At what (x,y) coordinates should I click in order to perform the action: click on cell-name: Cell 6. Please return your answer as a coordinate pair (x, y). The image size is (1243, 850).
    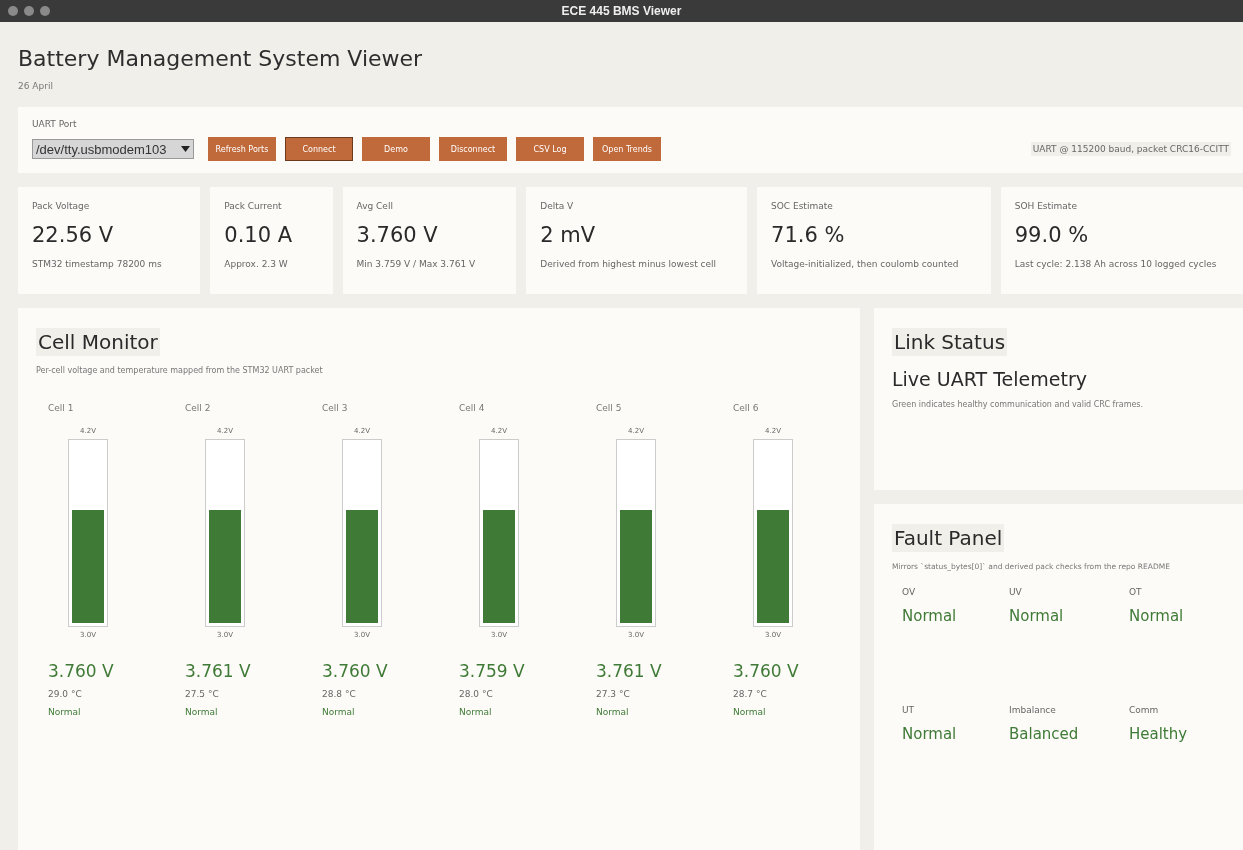
    Looking at the image, I should click on (746, 408).